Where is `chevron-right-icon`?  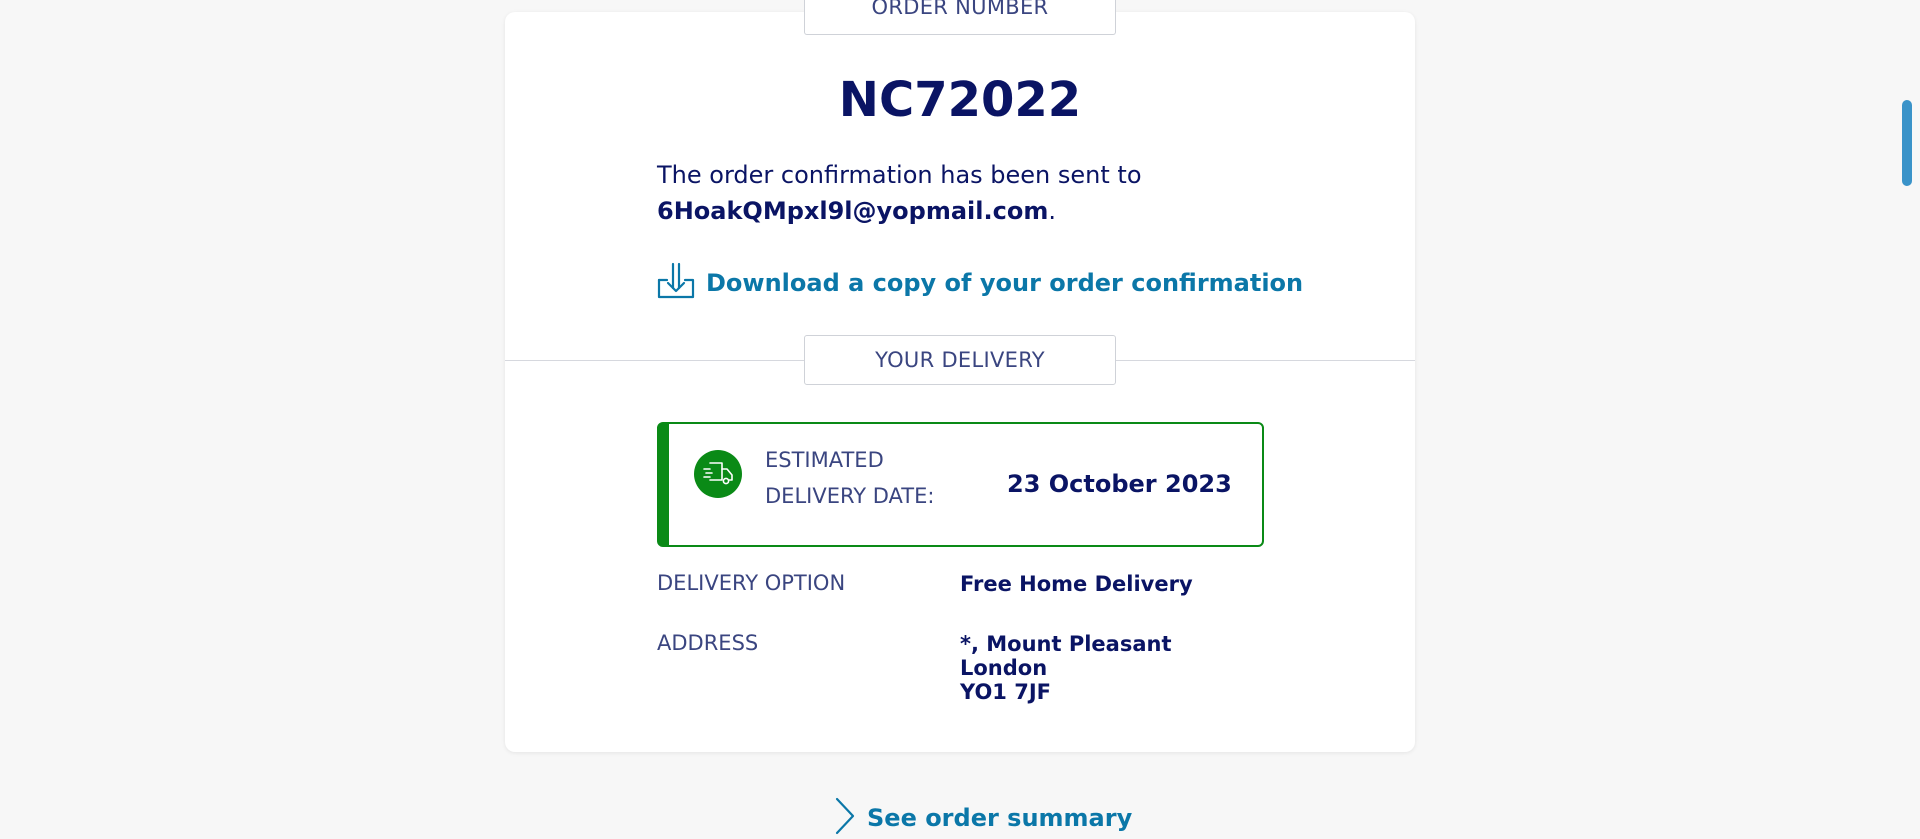
chevron-right-icon is located at coordinates (845, 818).